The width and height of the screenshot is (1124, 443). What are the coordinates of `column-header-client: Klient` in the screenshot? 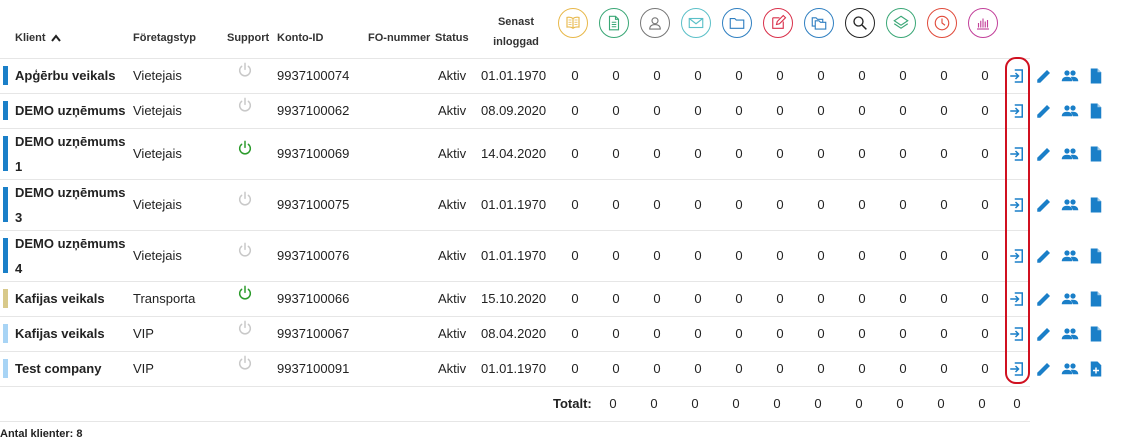 It's located at (38, 38).